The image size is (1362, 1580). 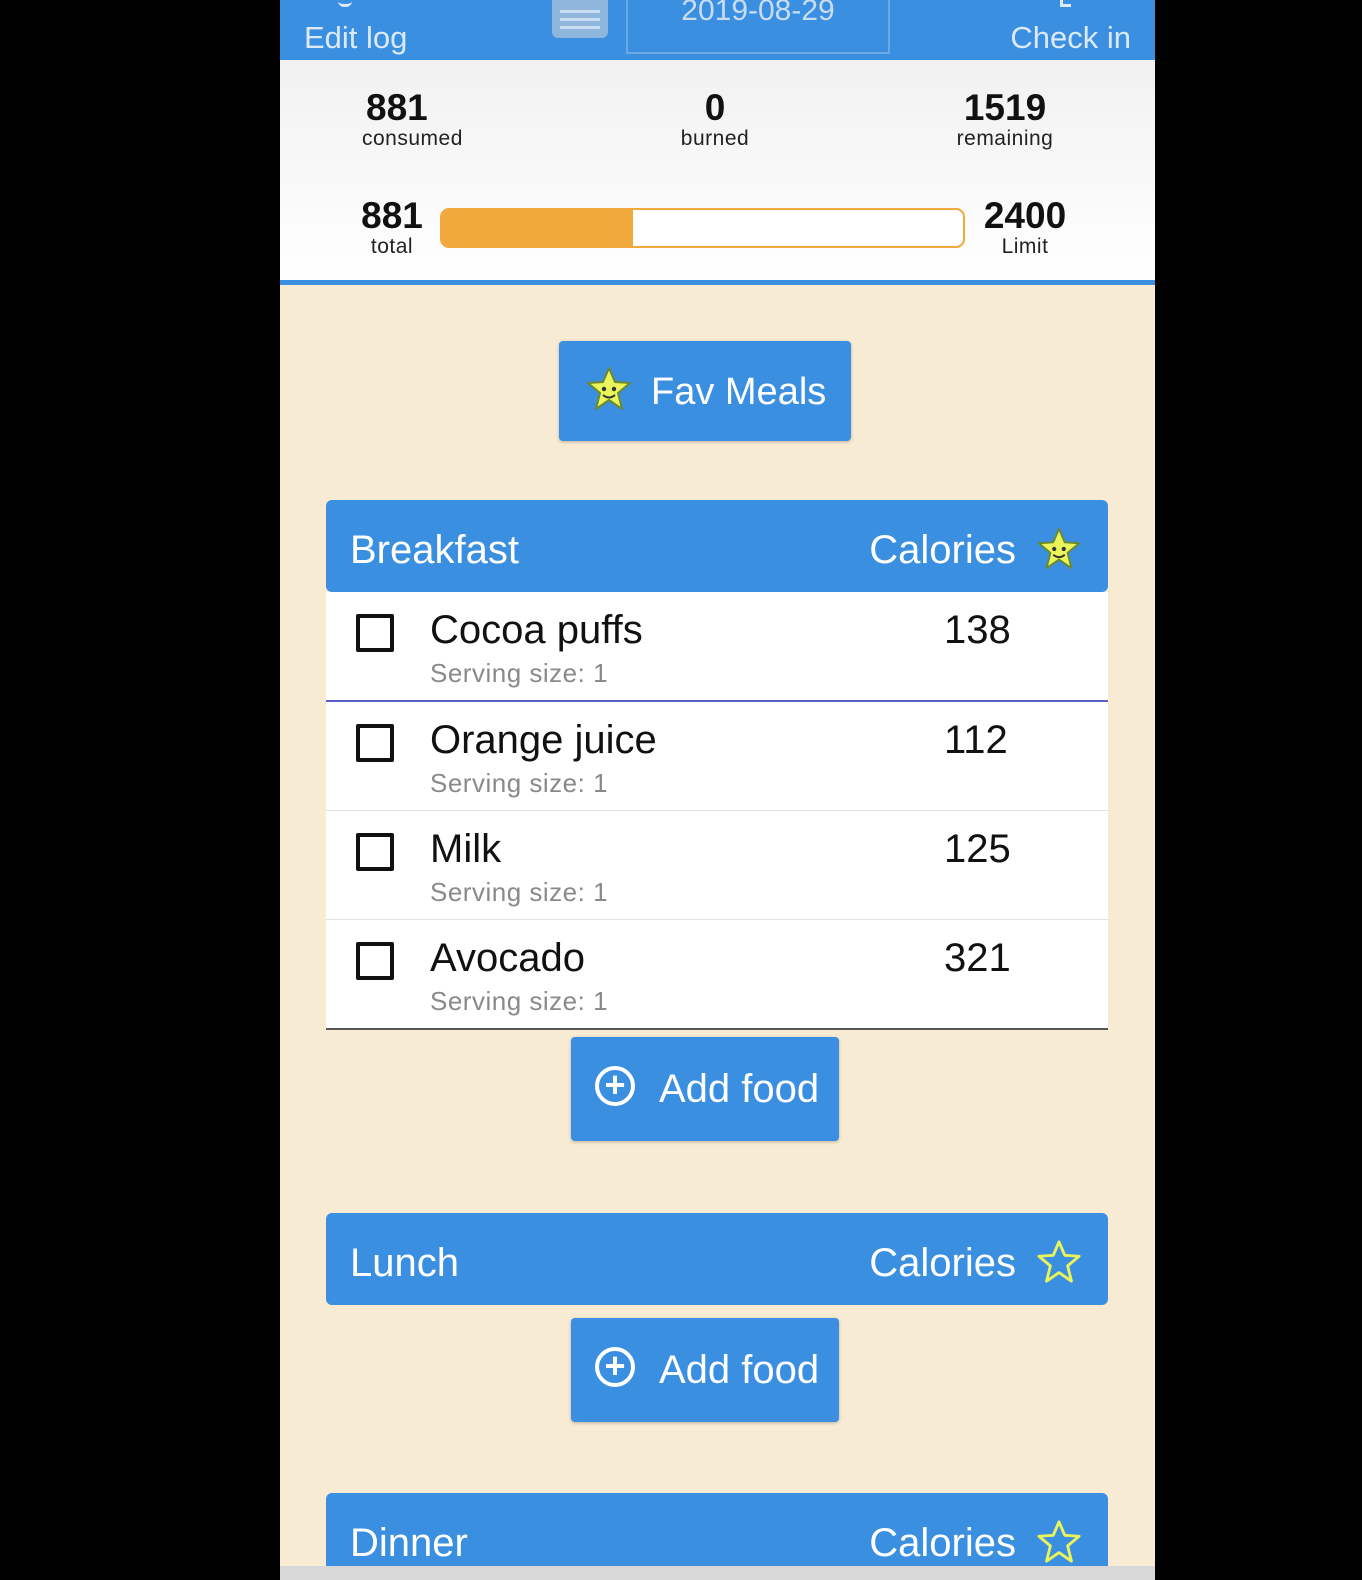 I want to click on consumed-label: consumed, so click(x=412, y=138).